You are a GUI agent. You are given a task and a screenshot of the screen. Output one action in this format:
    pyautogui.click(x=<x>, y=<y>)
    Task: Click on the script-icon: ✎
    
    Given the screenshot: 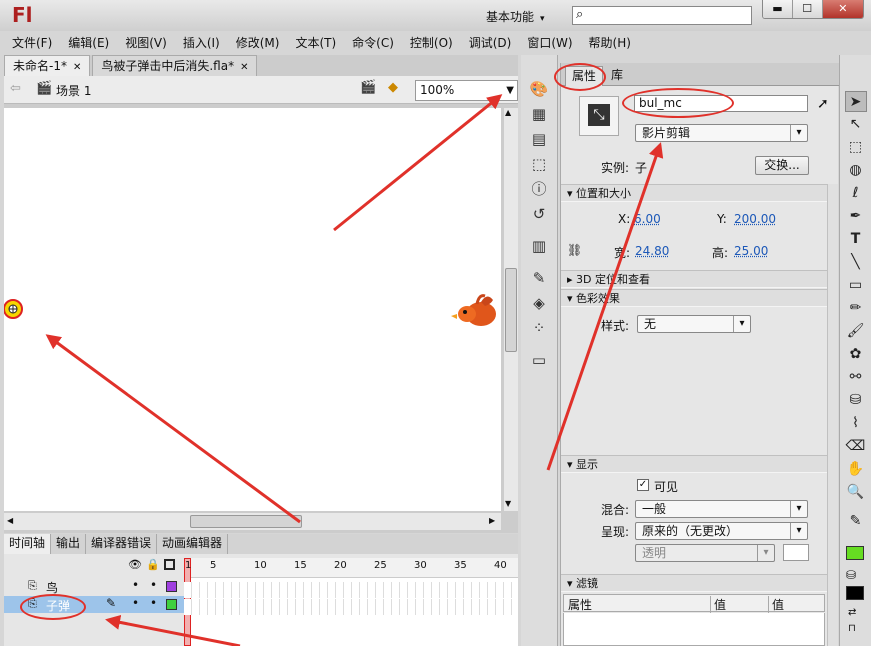 What is the action you would take?
    pyautogui.click(x=539, y=278)
    